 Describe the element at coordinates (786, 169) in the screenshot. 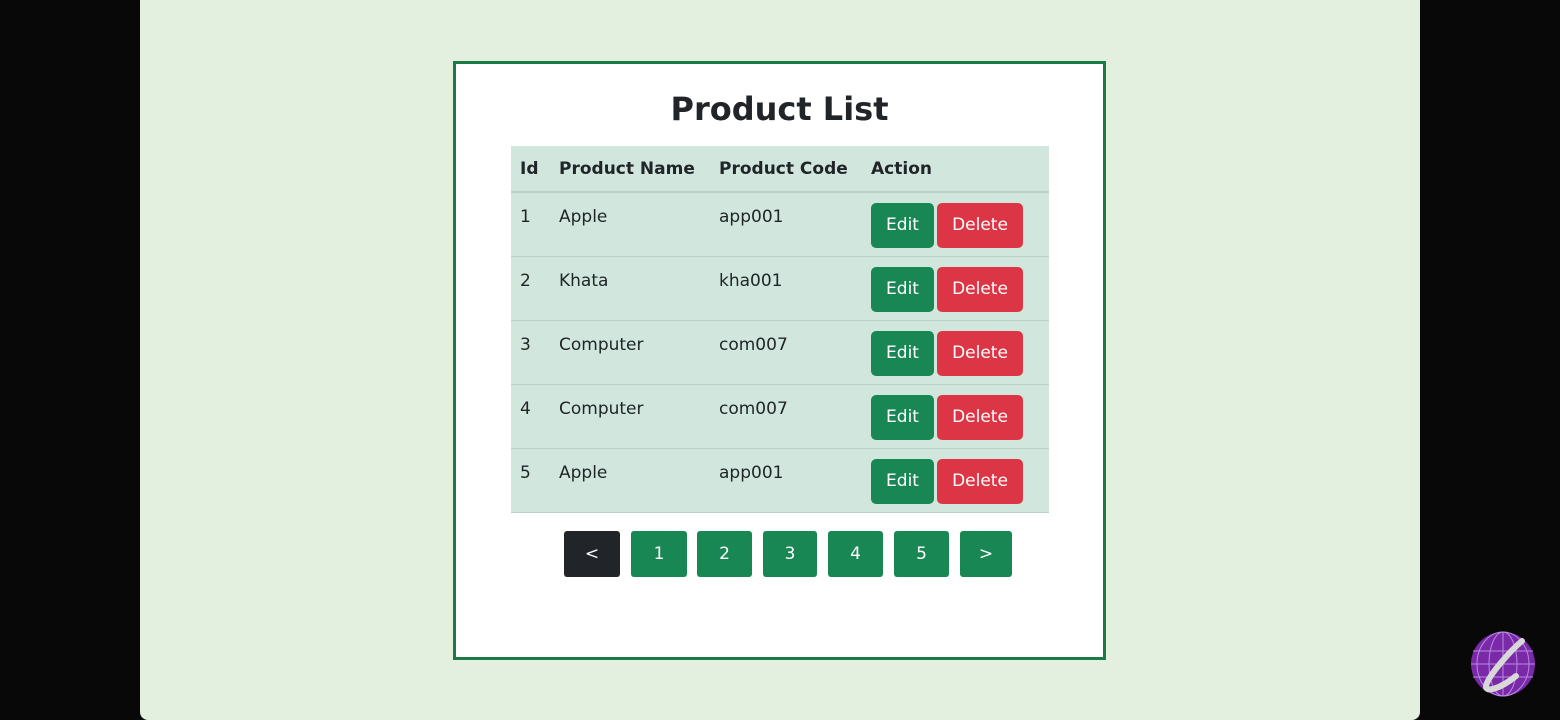

I see `header-product-code: Product Code` at that location.